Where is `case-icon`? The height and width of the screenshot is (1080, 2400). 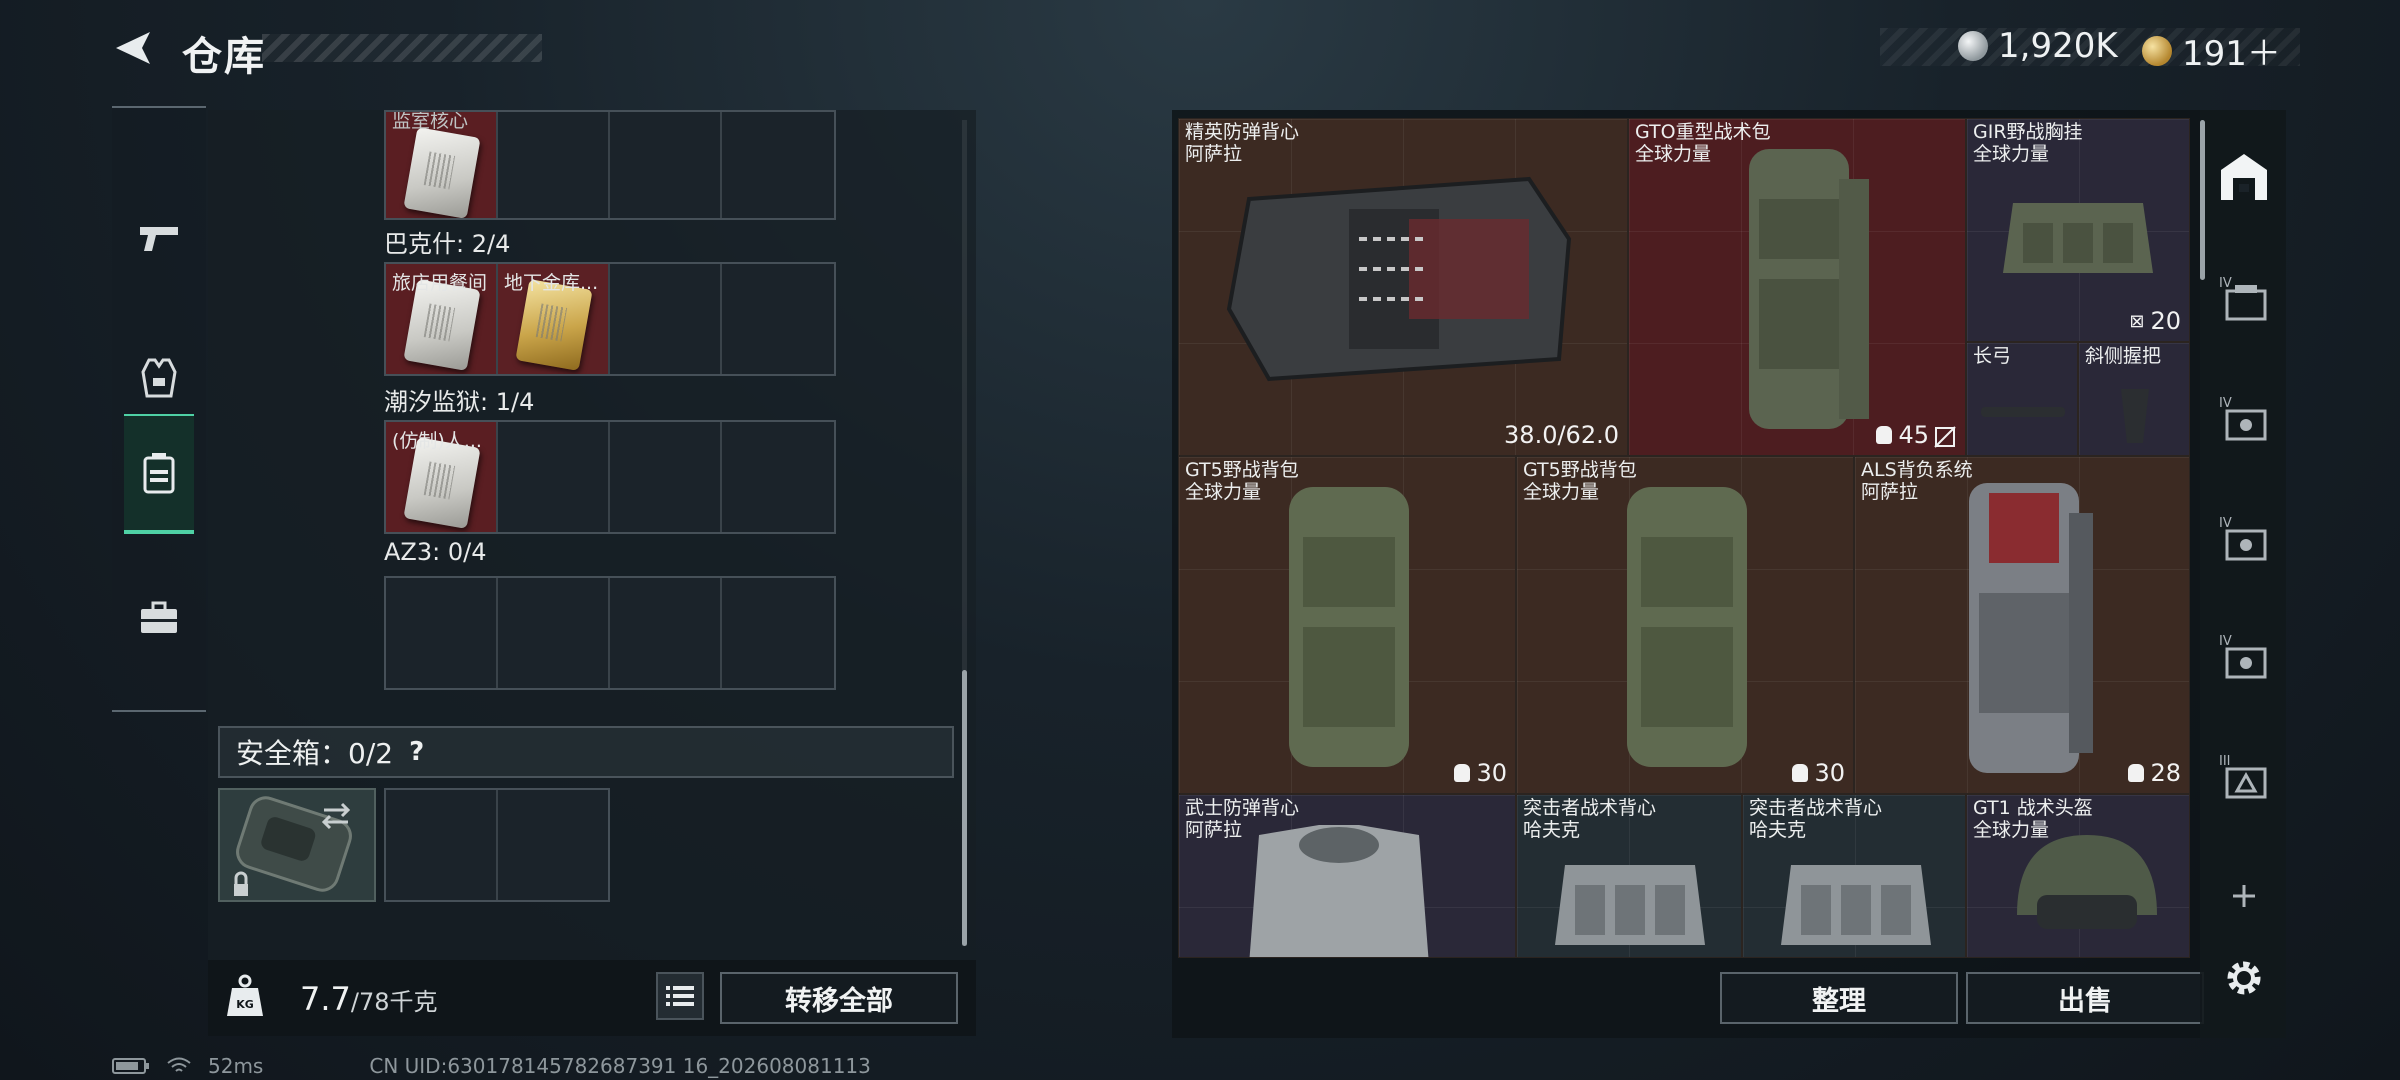 case-icon is located at coordinates (159, 473).